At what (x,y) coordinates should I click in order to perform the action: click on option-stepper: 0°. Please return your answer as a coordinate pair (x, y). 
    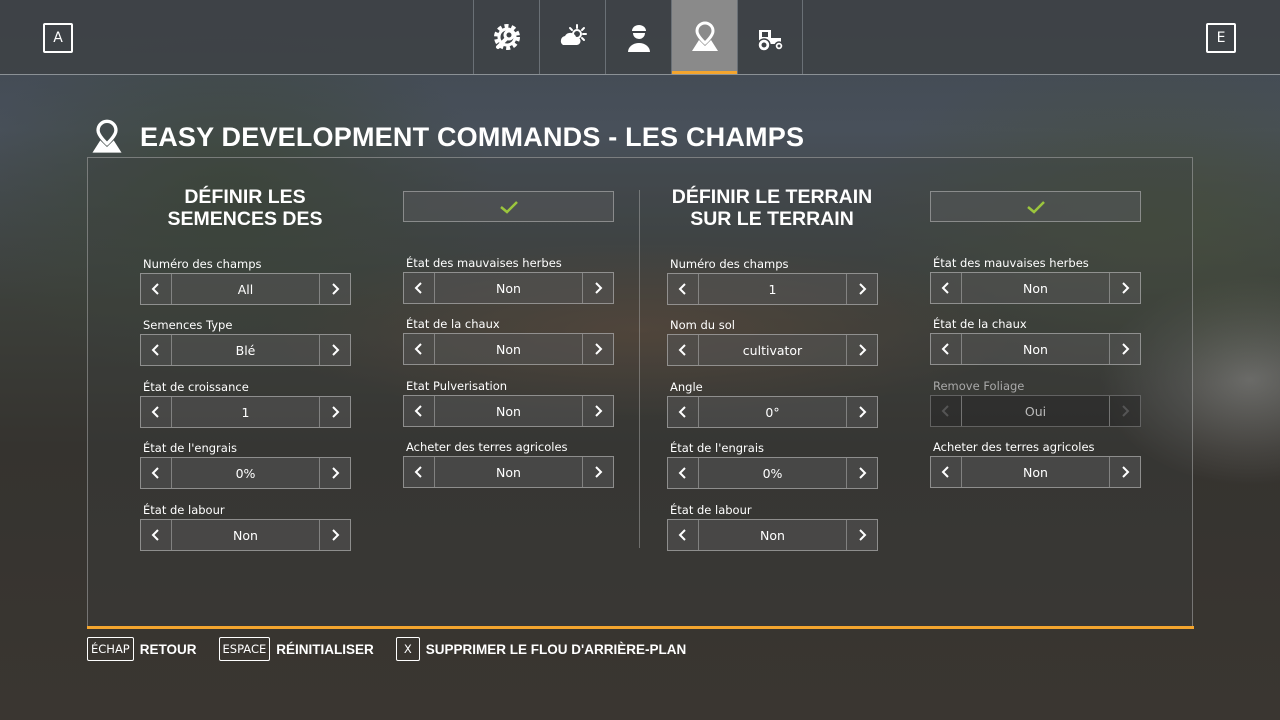
    Looking at the image, I should click on (772, 412).